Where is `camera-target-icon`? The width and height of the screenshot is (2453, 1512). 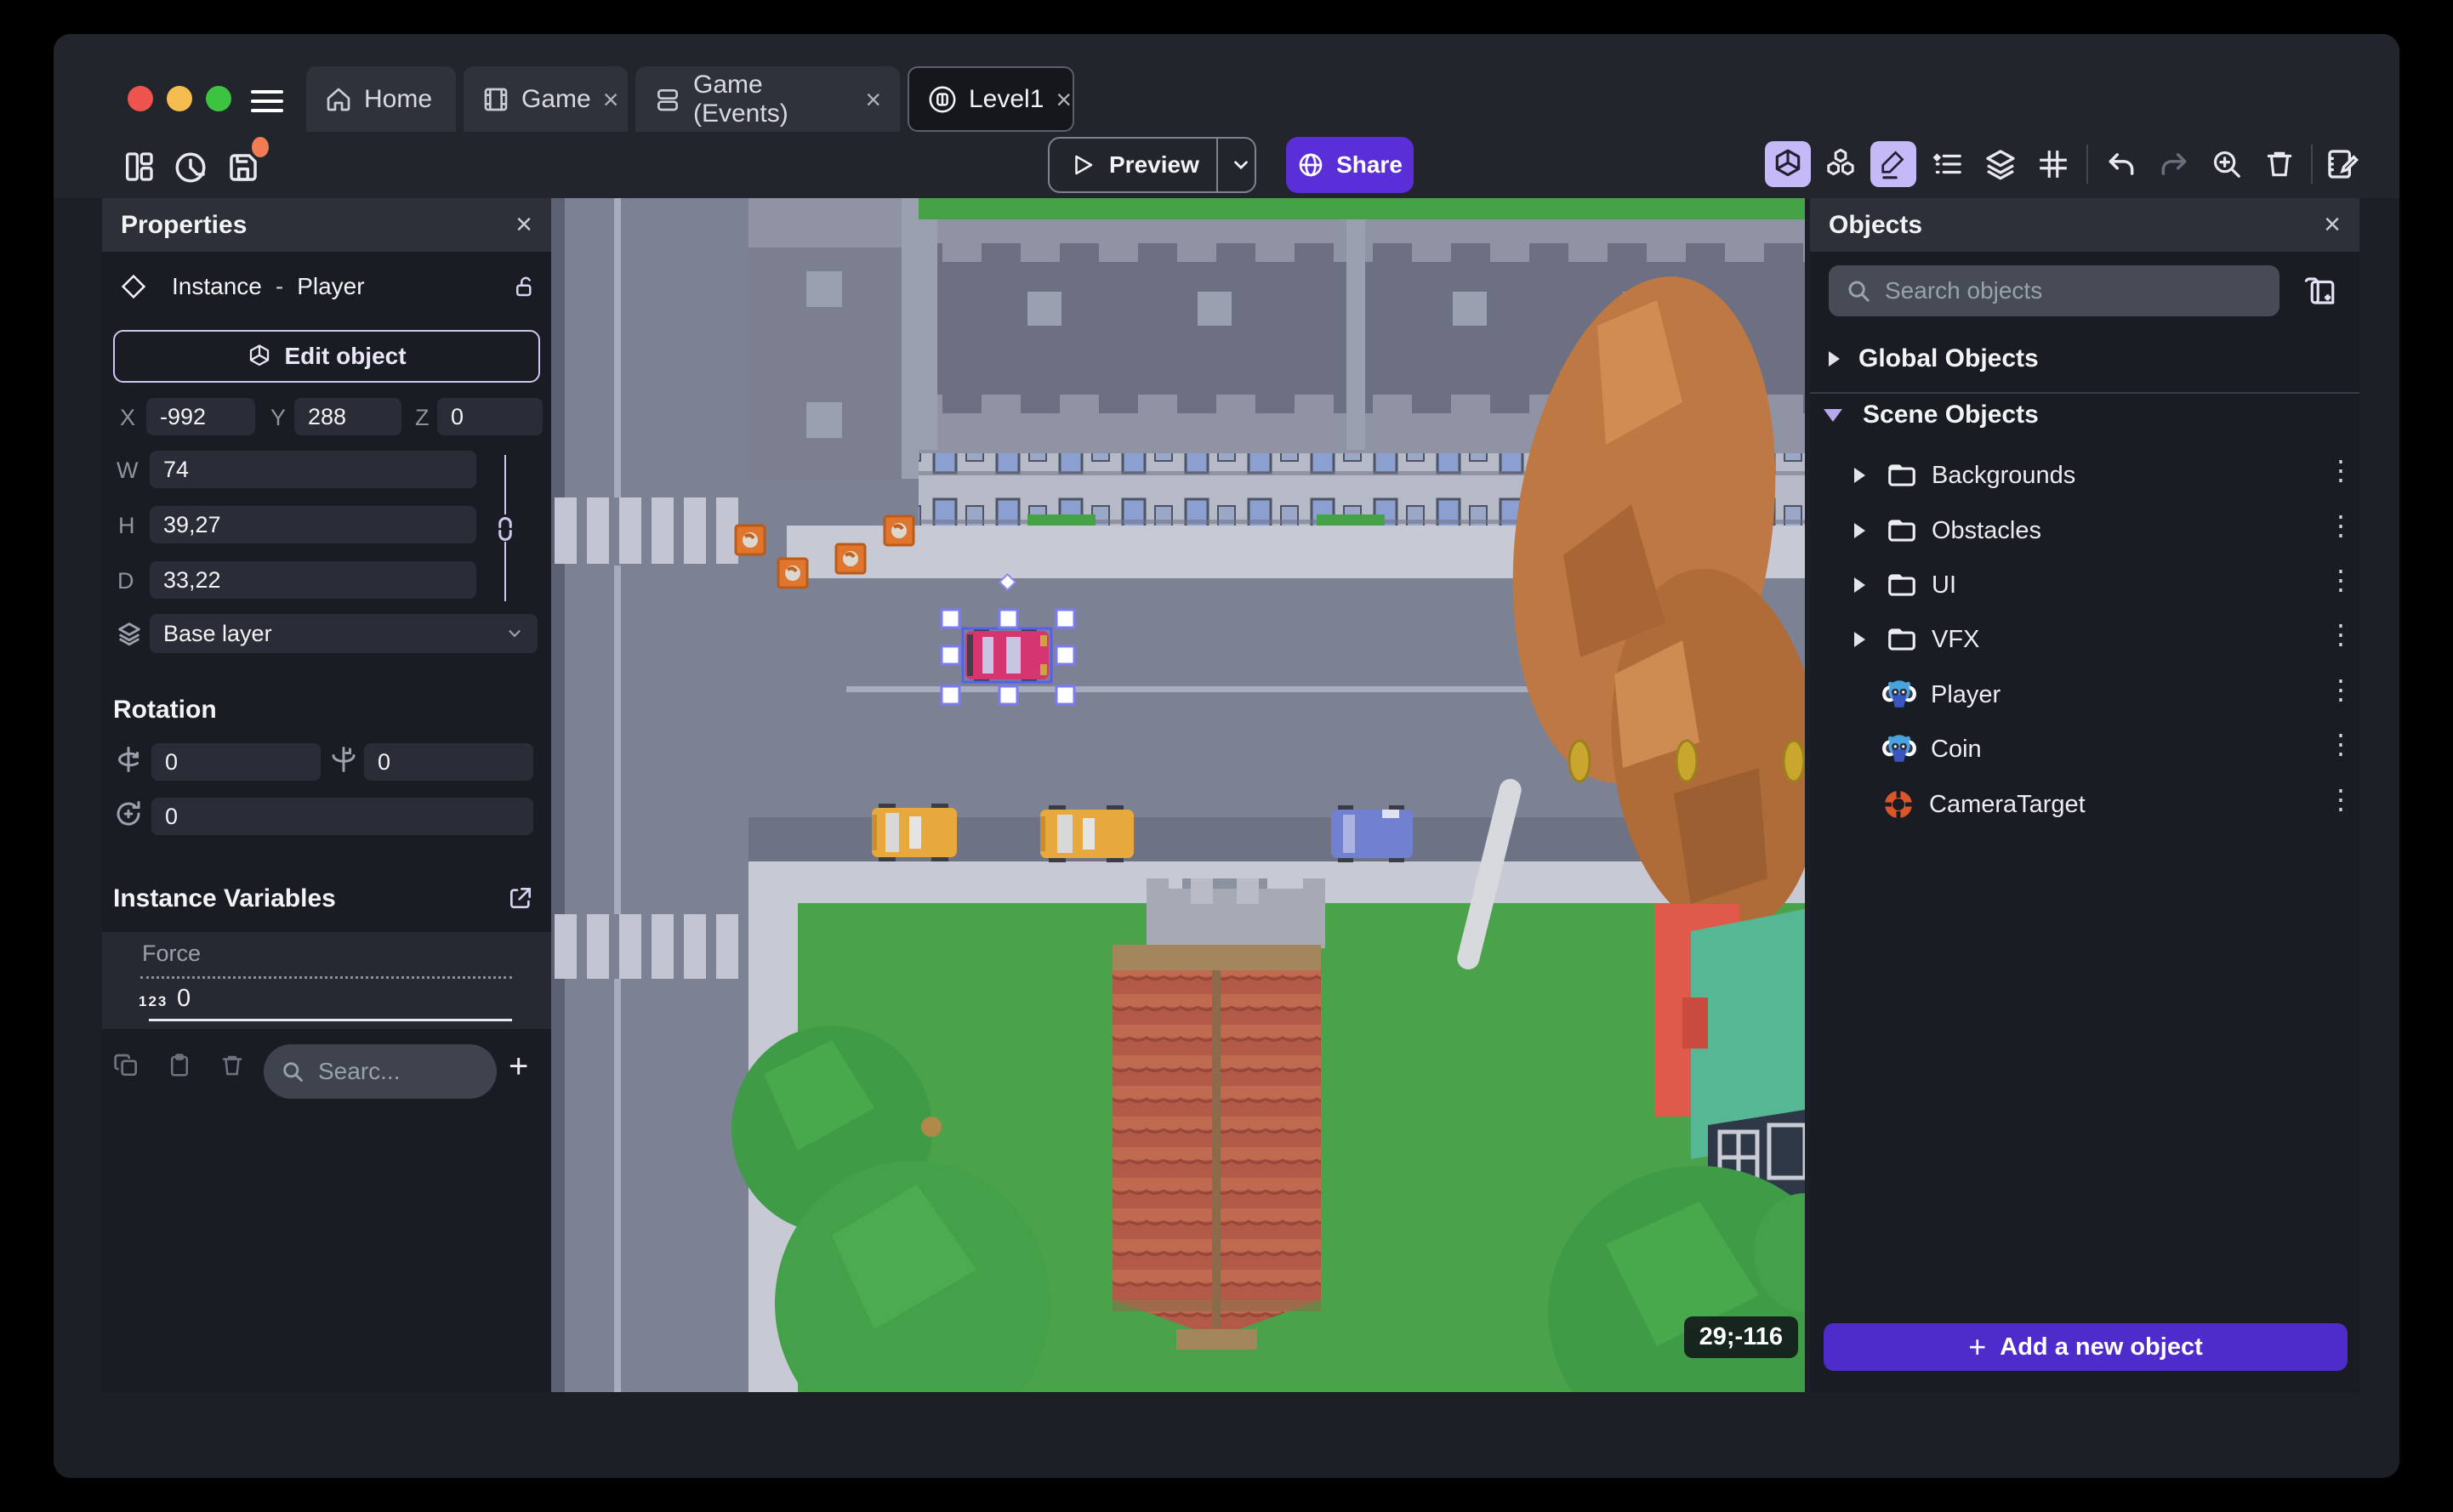
camera-target-icon is located at coordinates (1898, 804).